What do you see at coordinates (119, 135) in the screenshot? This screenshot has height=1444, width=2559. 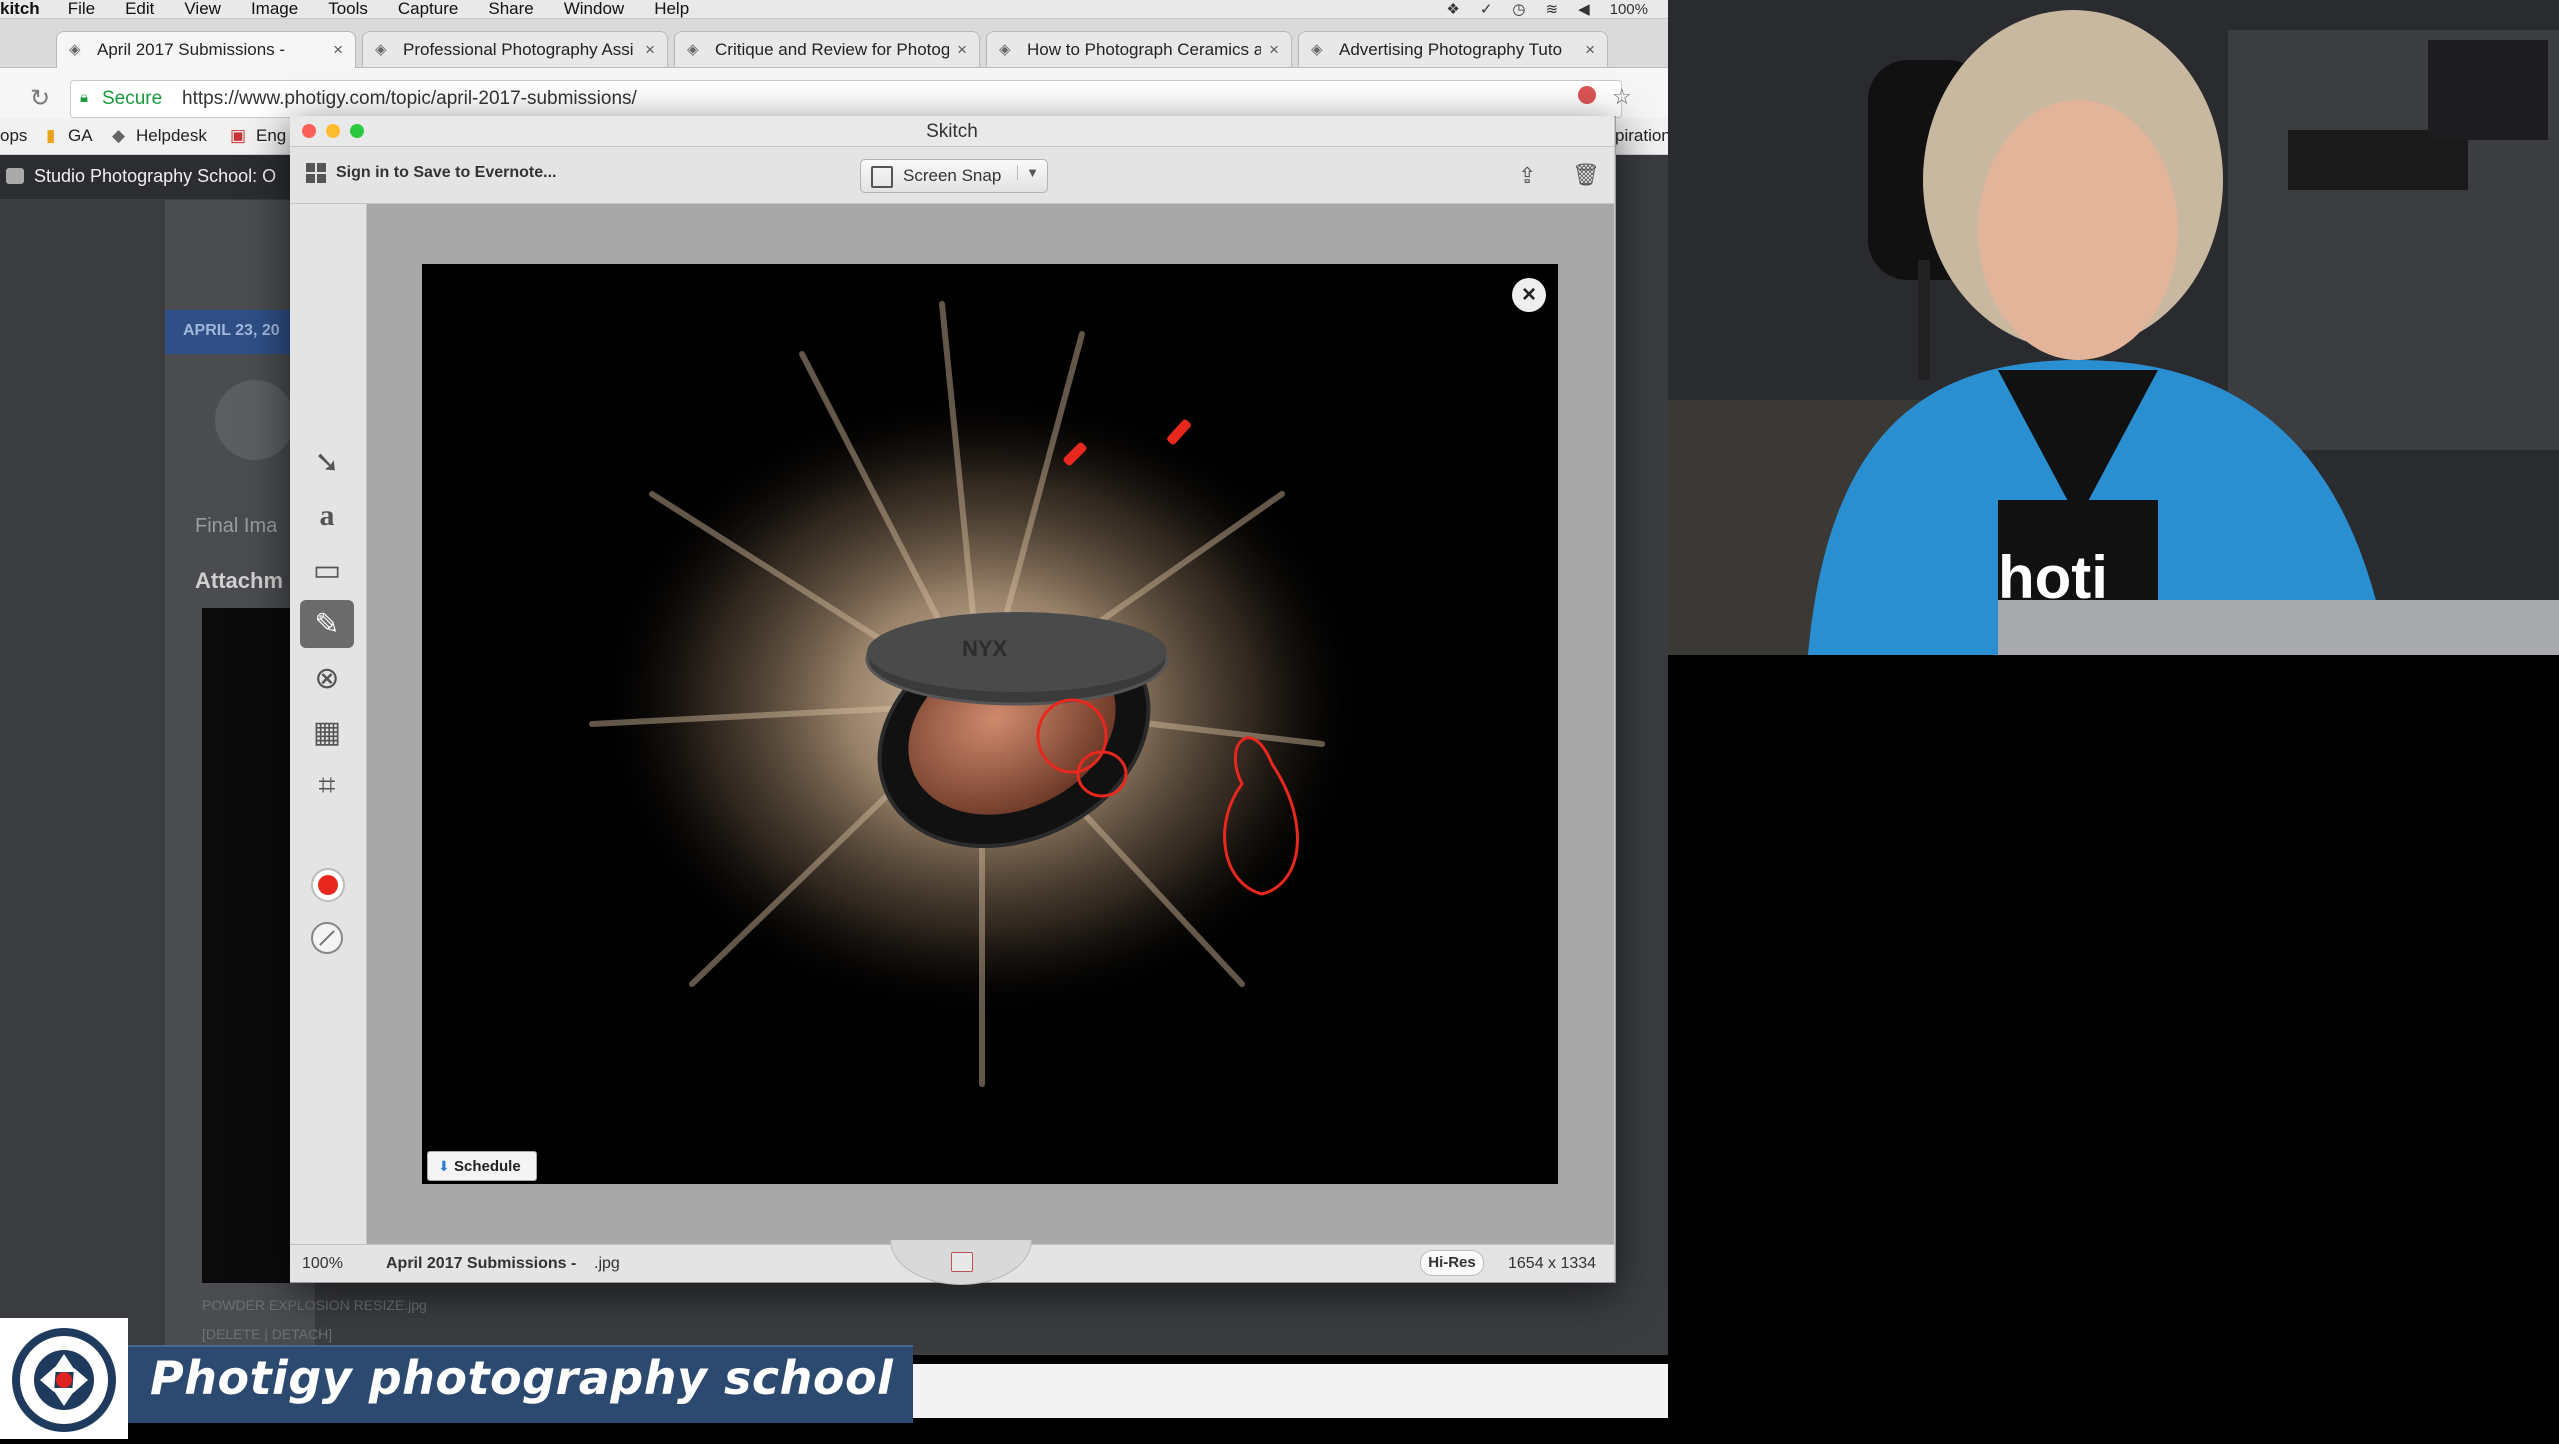 I see `helpdesk-icon: ◆` at bounding box center [119, 135].